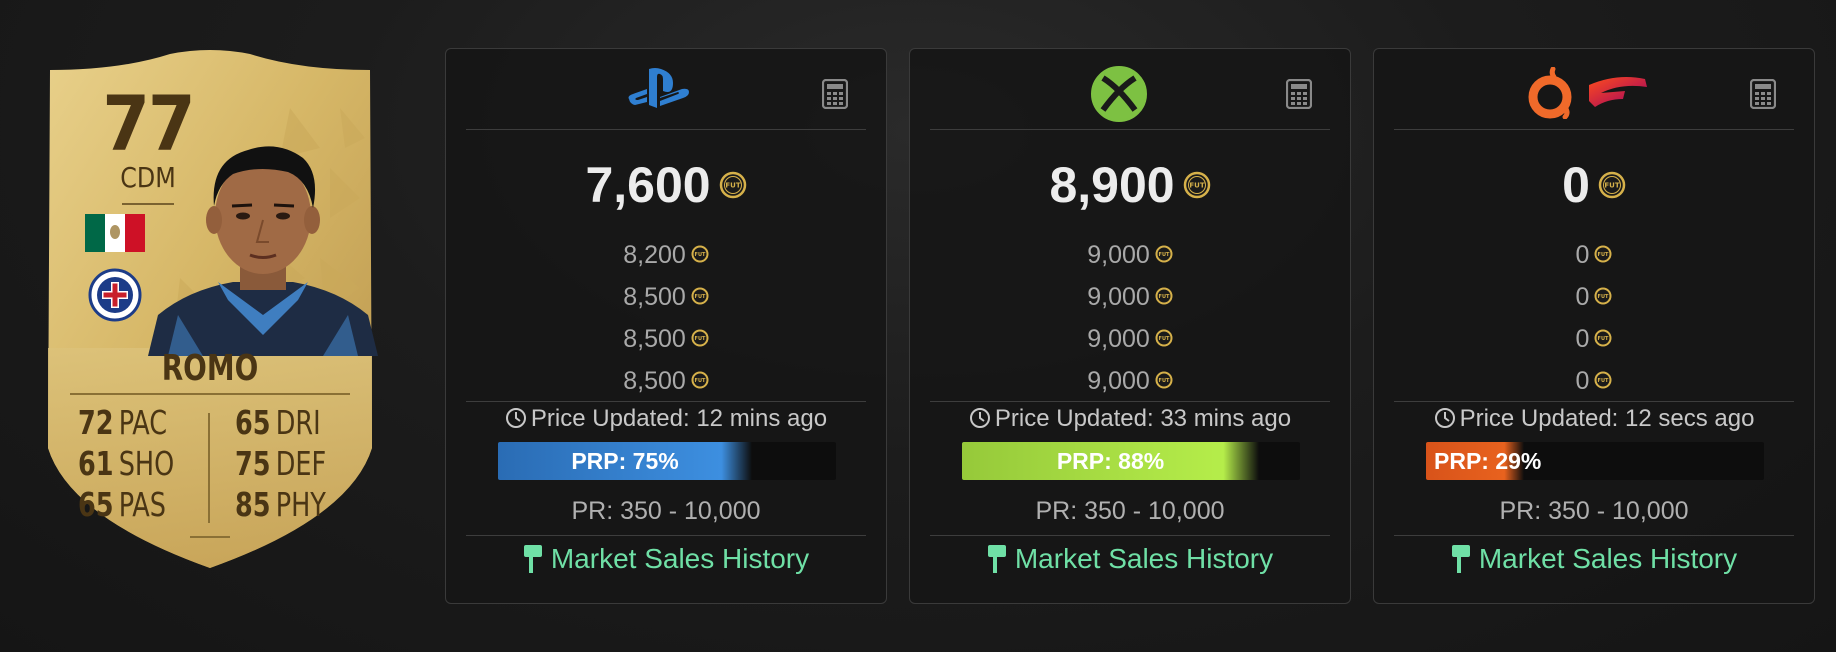  I want to click on current-price: 8,900 FUT, so click(1130, 185).